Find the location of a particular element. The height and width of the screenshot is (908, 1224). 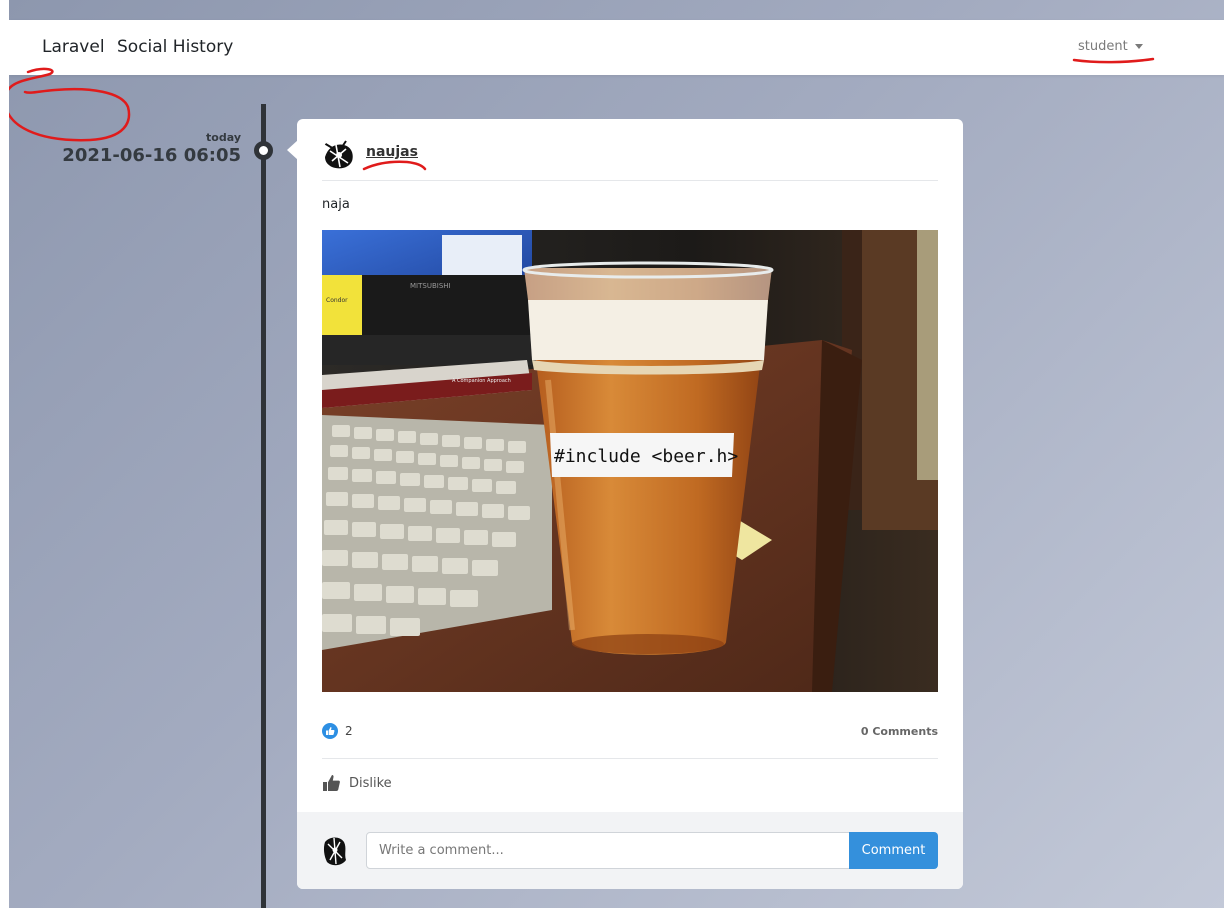

comment-bar: Comment is located at coordinates (630, 850).